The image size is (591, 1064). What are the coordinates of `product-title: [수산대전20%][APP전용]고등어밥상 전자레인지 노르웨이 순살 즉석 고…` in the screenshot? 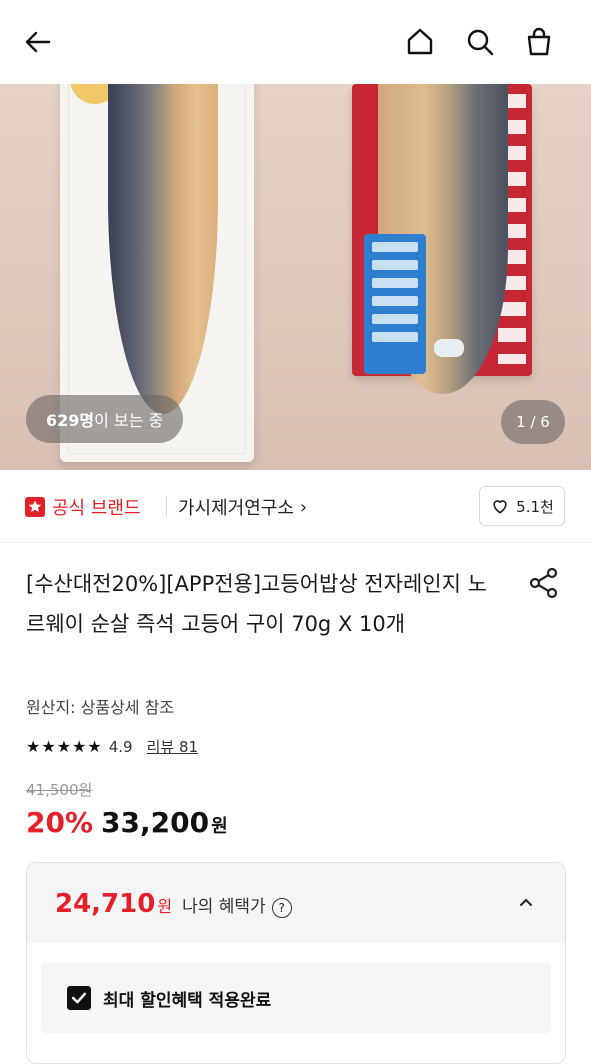 It's located at (256, 604).